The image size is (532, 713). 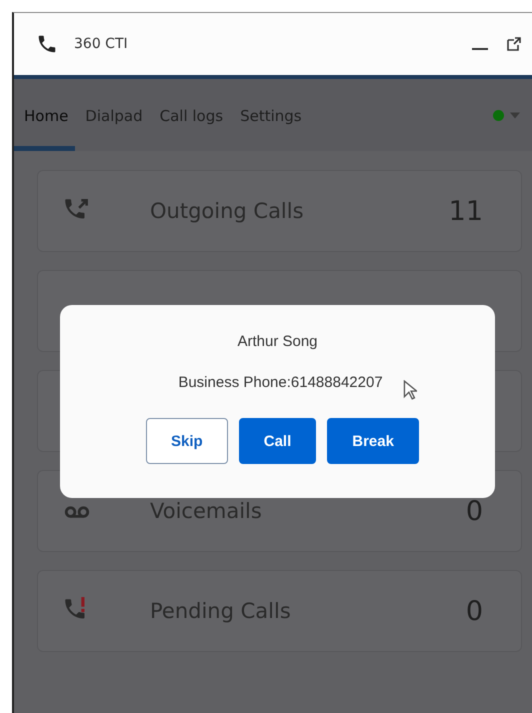 What do you see at coordinates (280, 382) in the screenshot?
I see `contact-phone: Business Phone:61488842207` at bounding box center [280, 382].